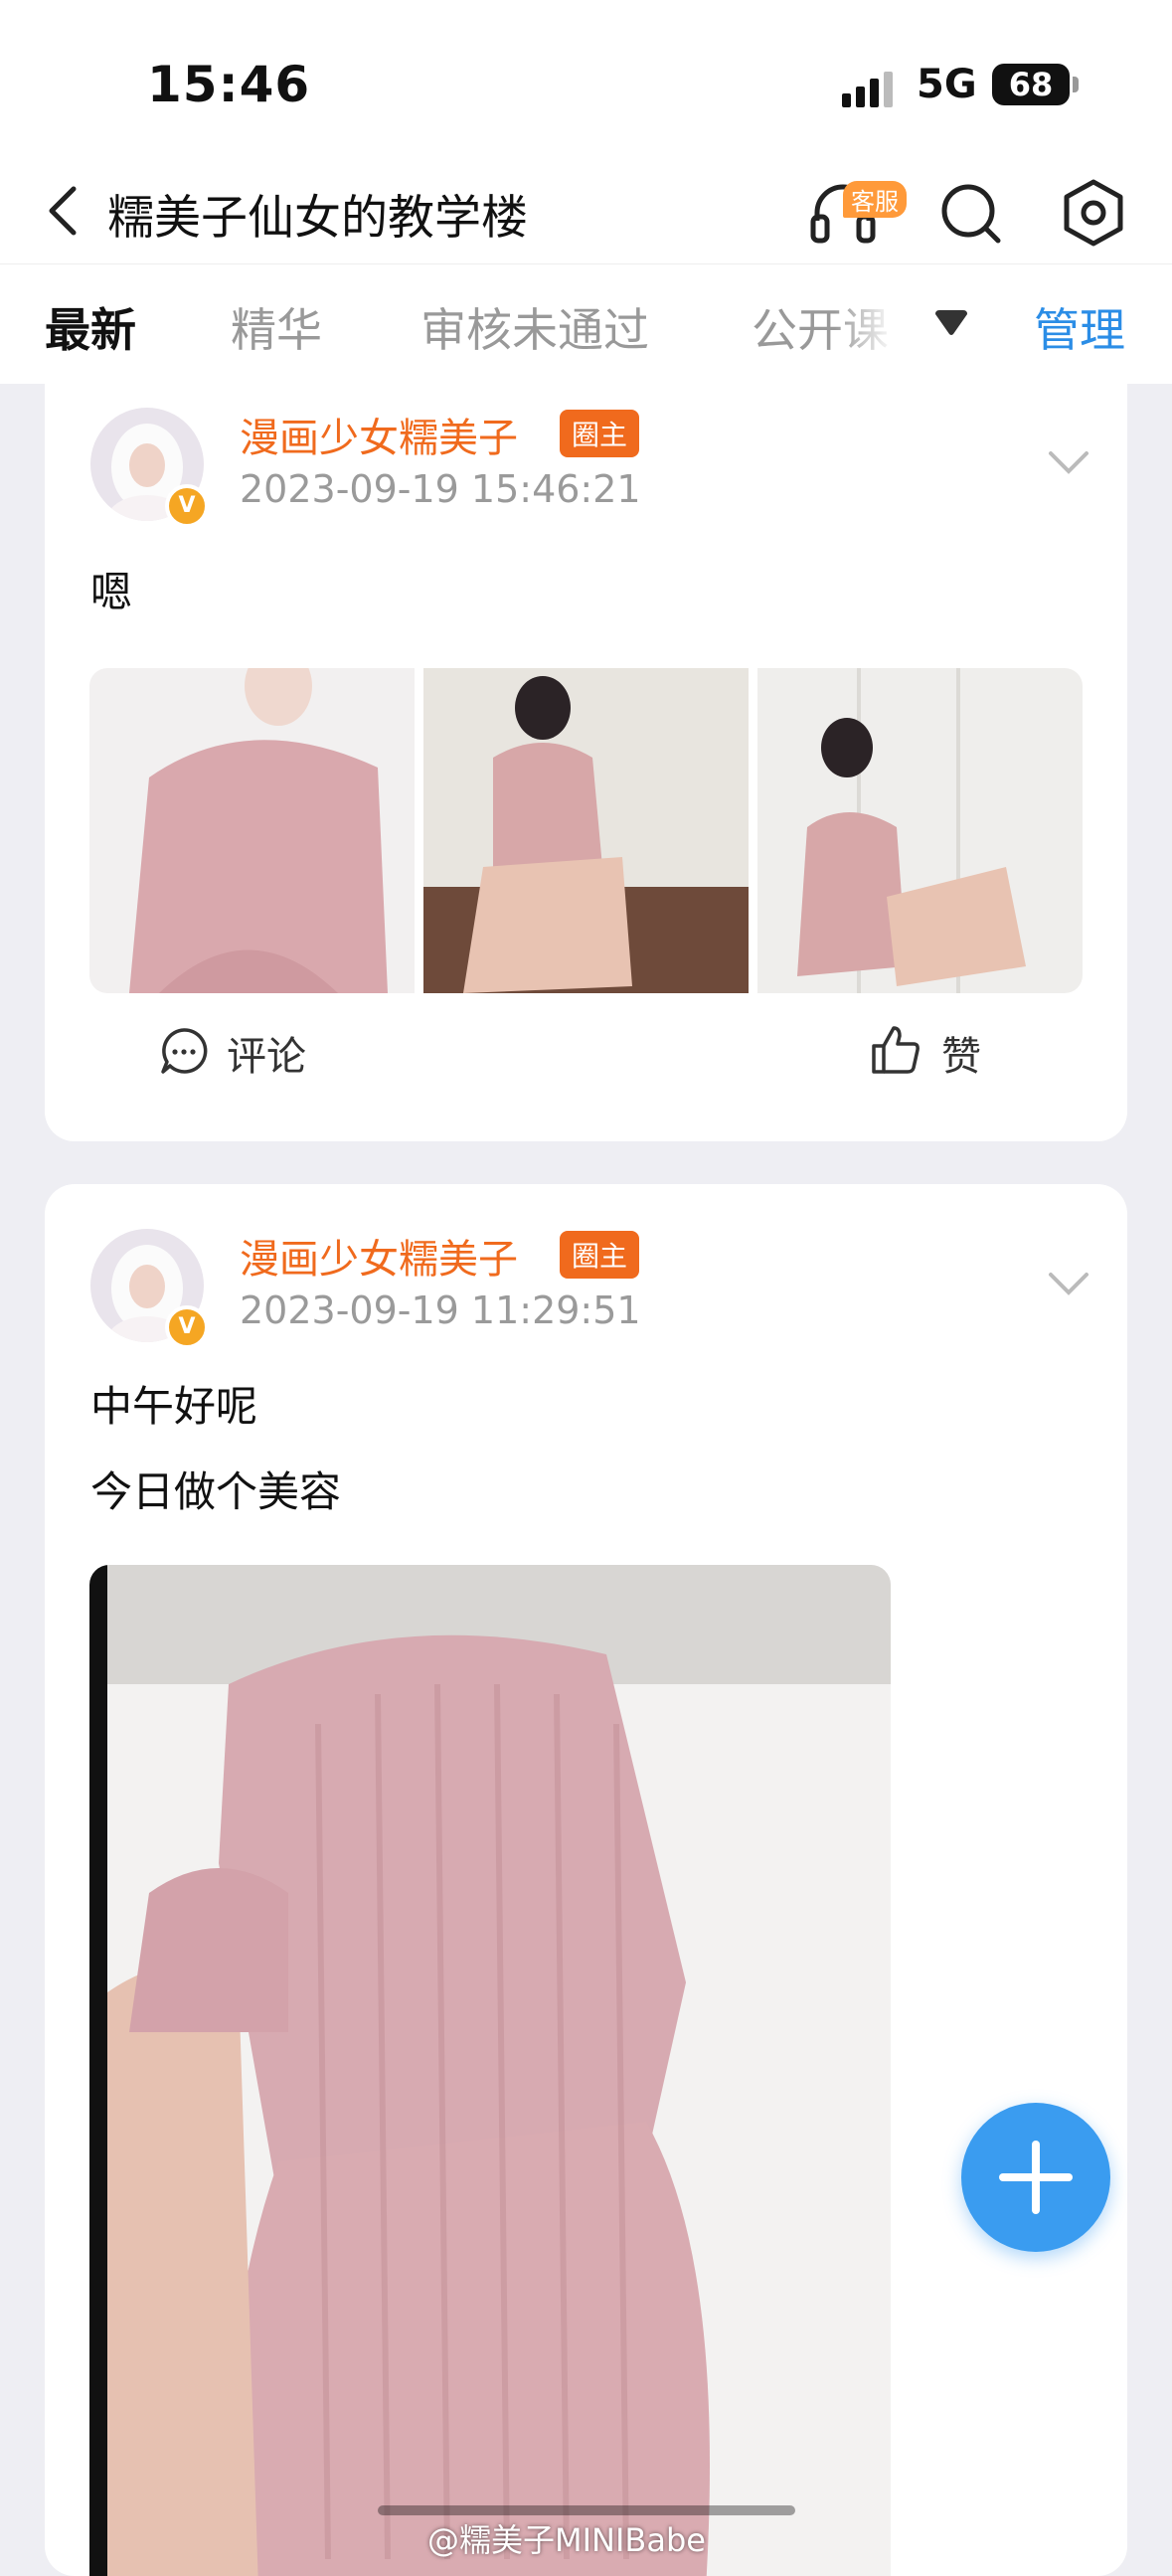  What do you see at coordinates (947, 84) in the screenshot?
I see `network-type: 5G` at bounding box center [947, 84].